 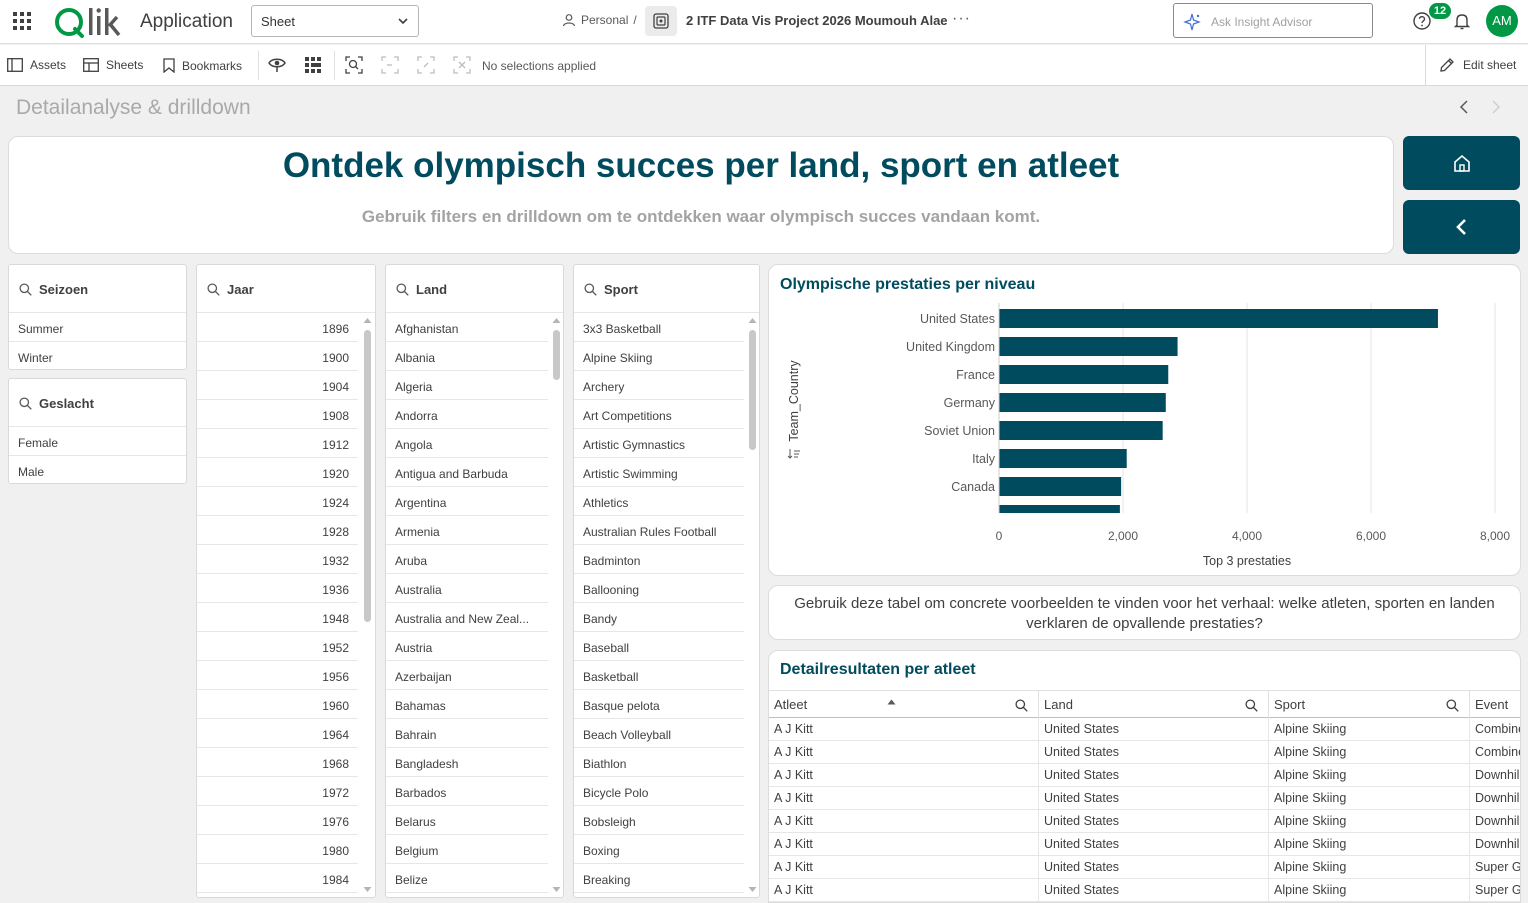 What do you see at coordinates (426, 65) in the screenshot?
I see `step-forward-icon` at bounding box center [426, 65].